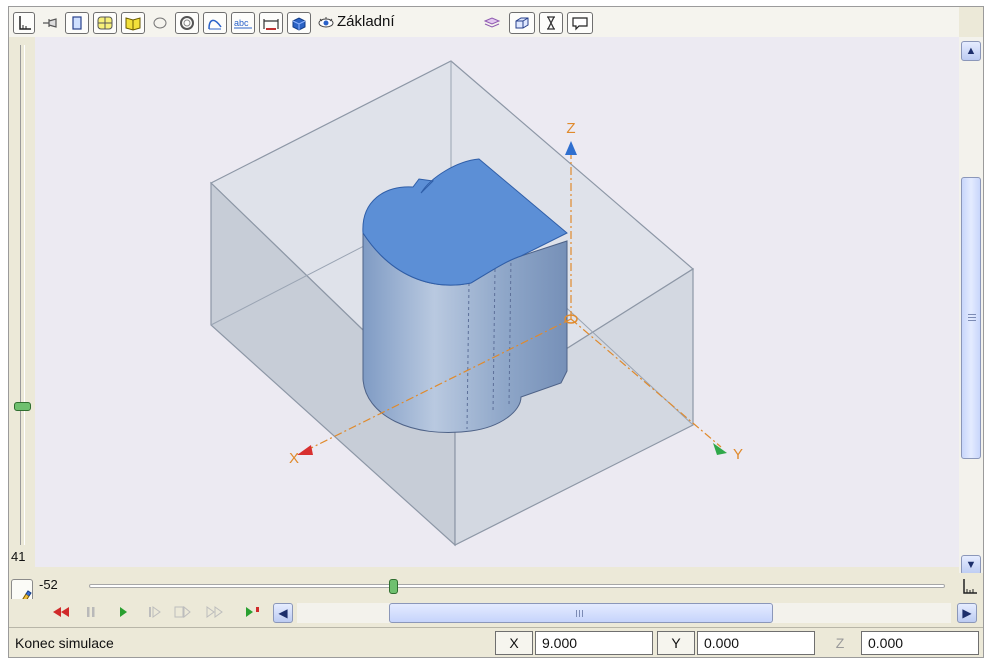  I want to click on status-bar: Konec simulace X 9.000 Y 0.000 Z 0.000, so click(496, 642).